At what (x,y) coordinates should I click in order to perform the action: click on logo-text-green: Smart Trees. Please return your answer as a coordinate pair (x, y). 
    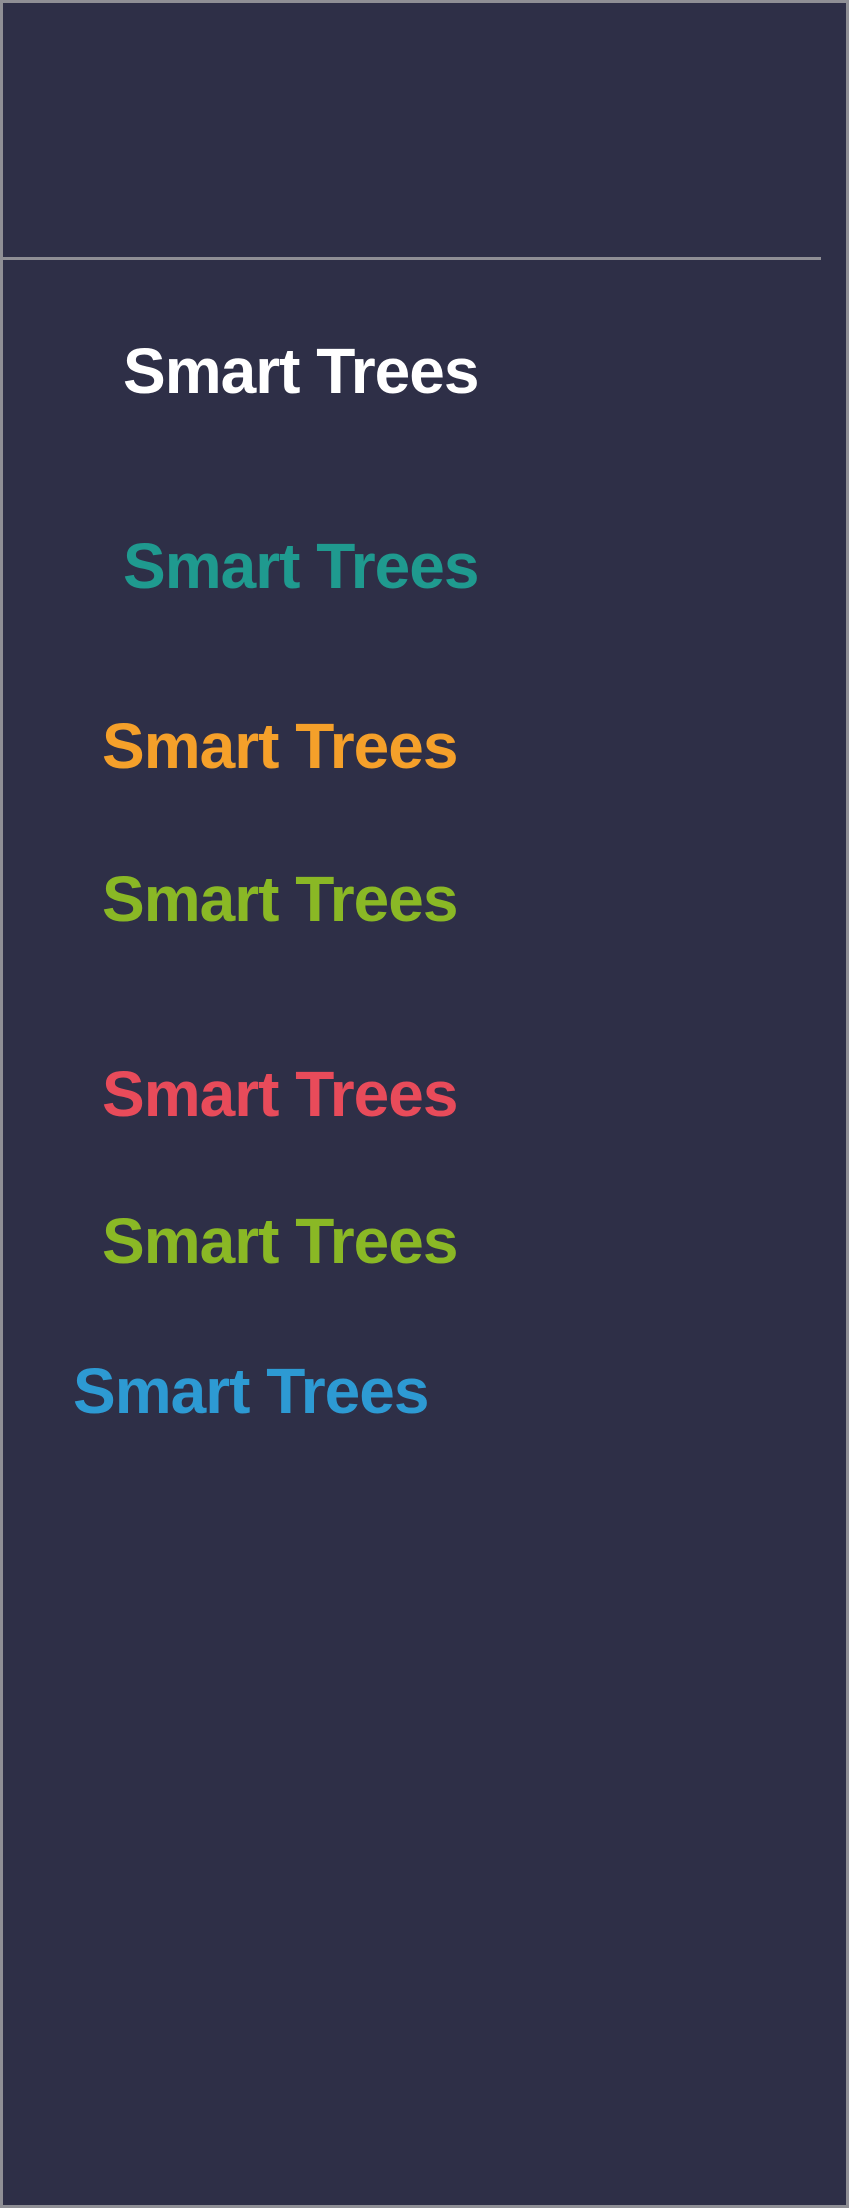
    Looking at the image, I should click on (280, 899).